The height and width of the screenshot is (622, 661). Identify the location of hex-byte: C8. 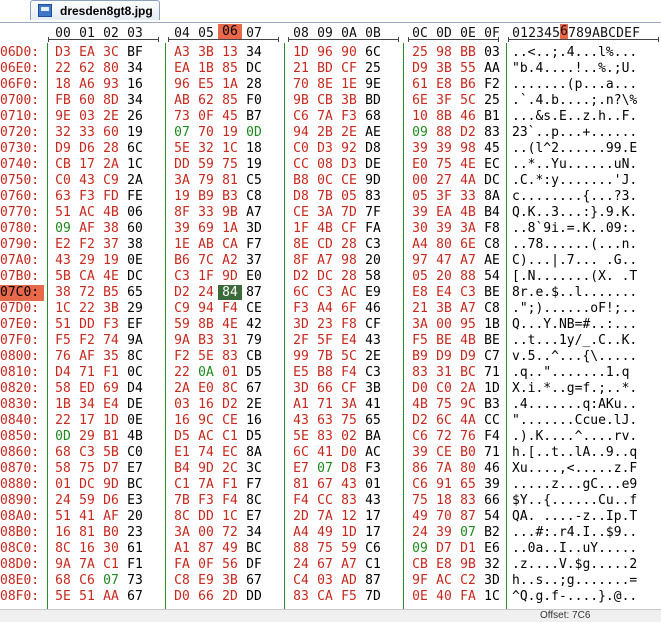
(492, 308).